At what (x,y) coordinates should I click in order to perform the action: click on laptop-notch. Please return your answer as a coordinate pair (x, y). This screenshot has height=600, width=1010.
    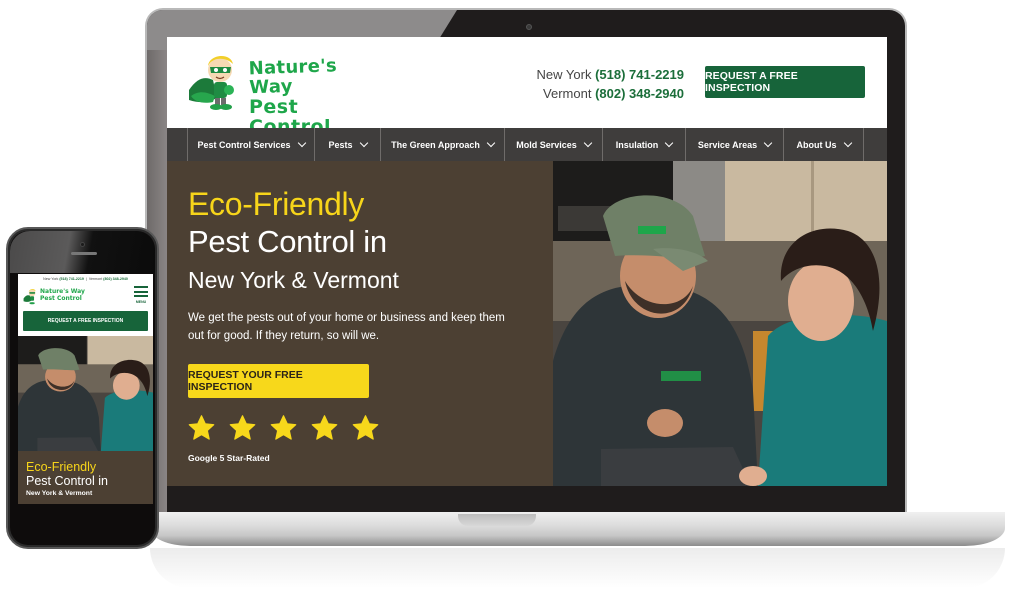
    Looking at the image, I should click on (497, 520).